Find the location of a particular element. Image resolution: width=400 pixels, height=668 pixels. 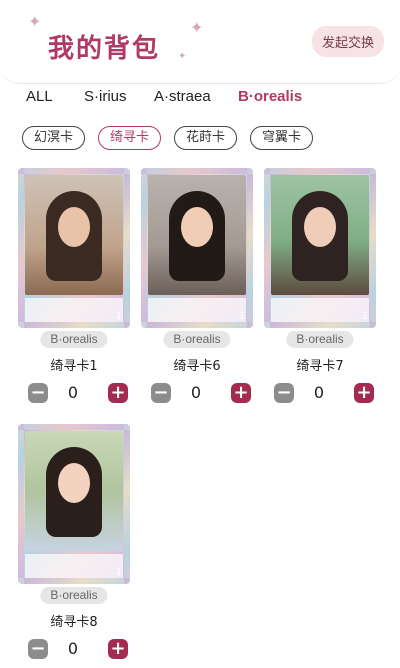

tab-all: ALL is located at coordinates (39, 96).